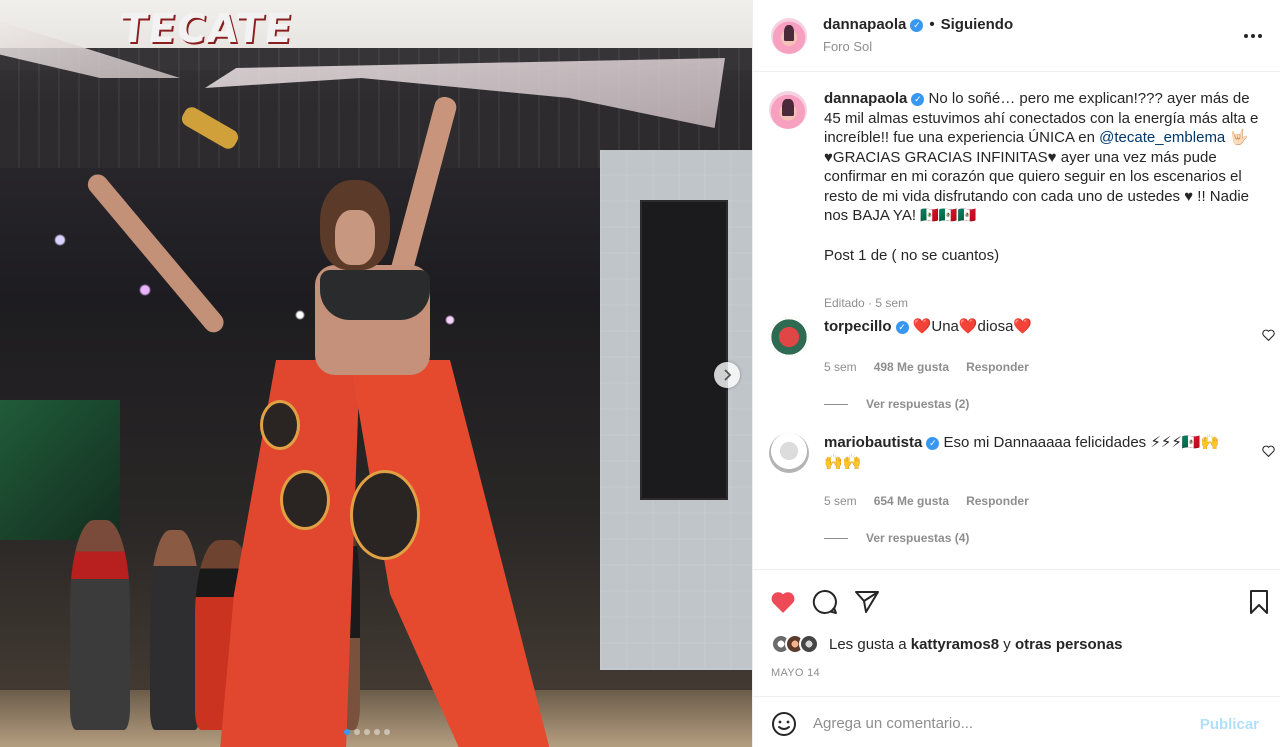 This screenshot has width=1280, height=747. I want to click on bookmark-icon, so click(1259, 602).